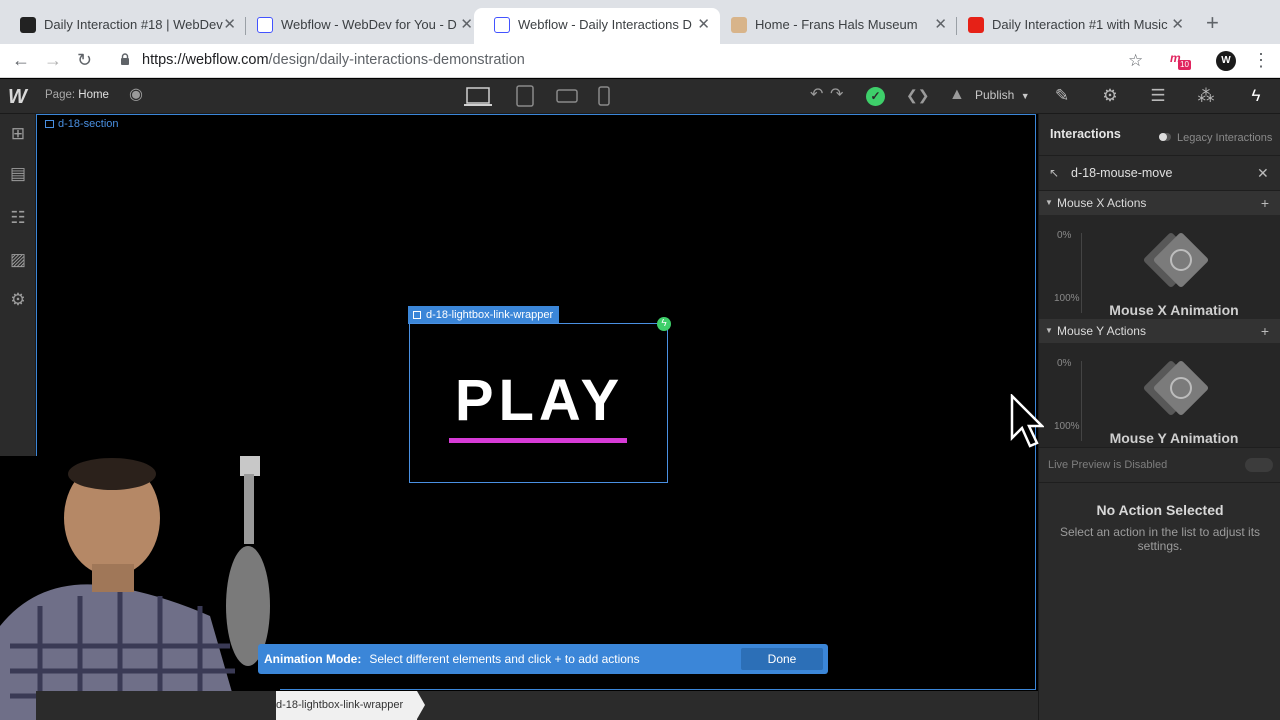  What do you see at coordinates (917, 95) in the screenshot?
I see `code-export-icon: ❮❯` at bounding box center [917, 95].